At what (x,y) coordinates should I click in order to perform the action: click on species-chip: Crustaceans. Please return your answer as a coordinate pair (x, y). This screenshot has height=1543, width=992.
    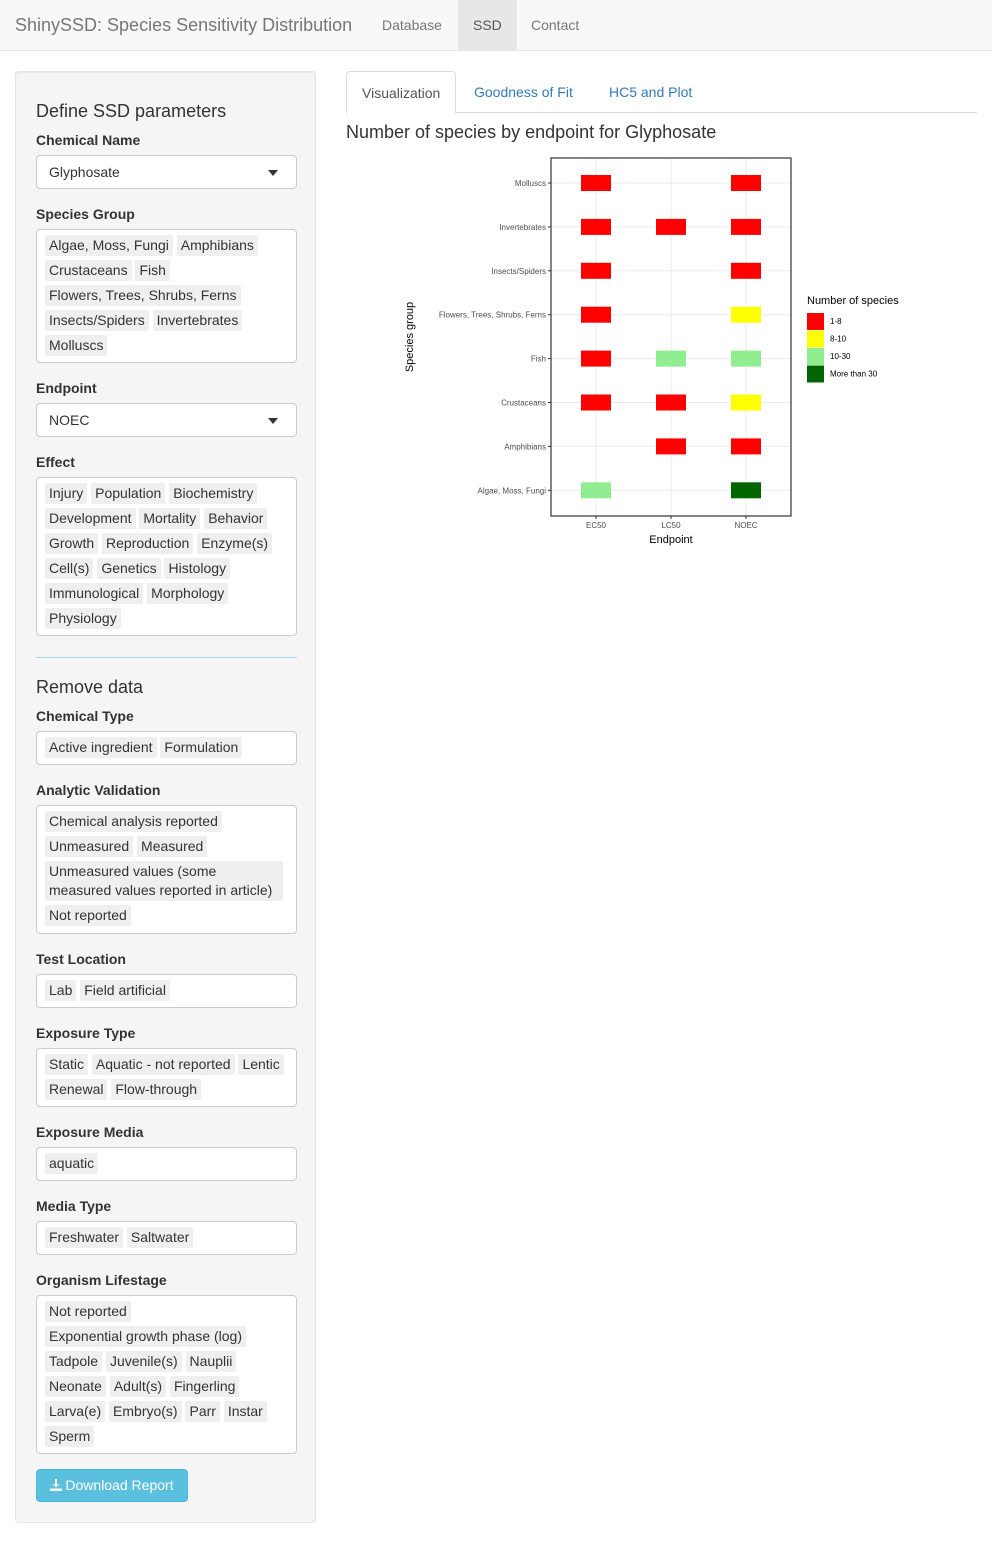
    Looking at the image, I should click on (88, 270).